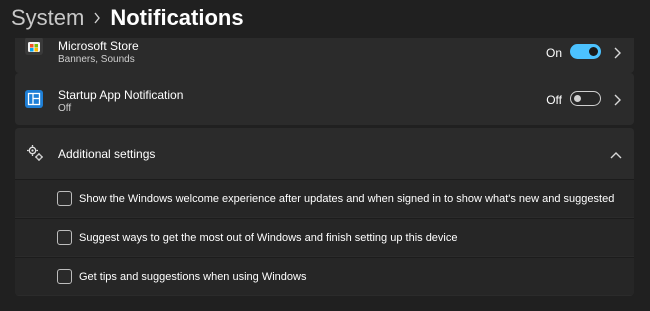 The width and height of the screenshot is (650, 311). Describe the element at coordinates (324, 55) in the screenshot. I see `app-row-microsoft-store: Microsoft Store Banners, Sounds On` at that location.